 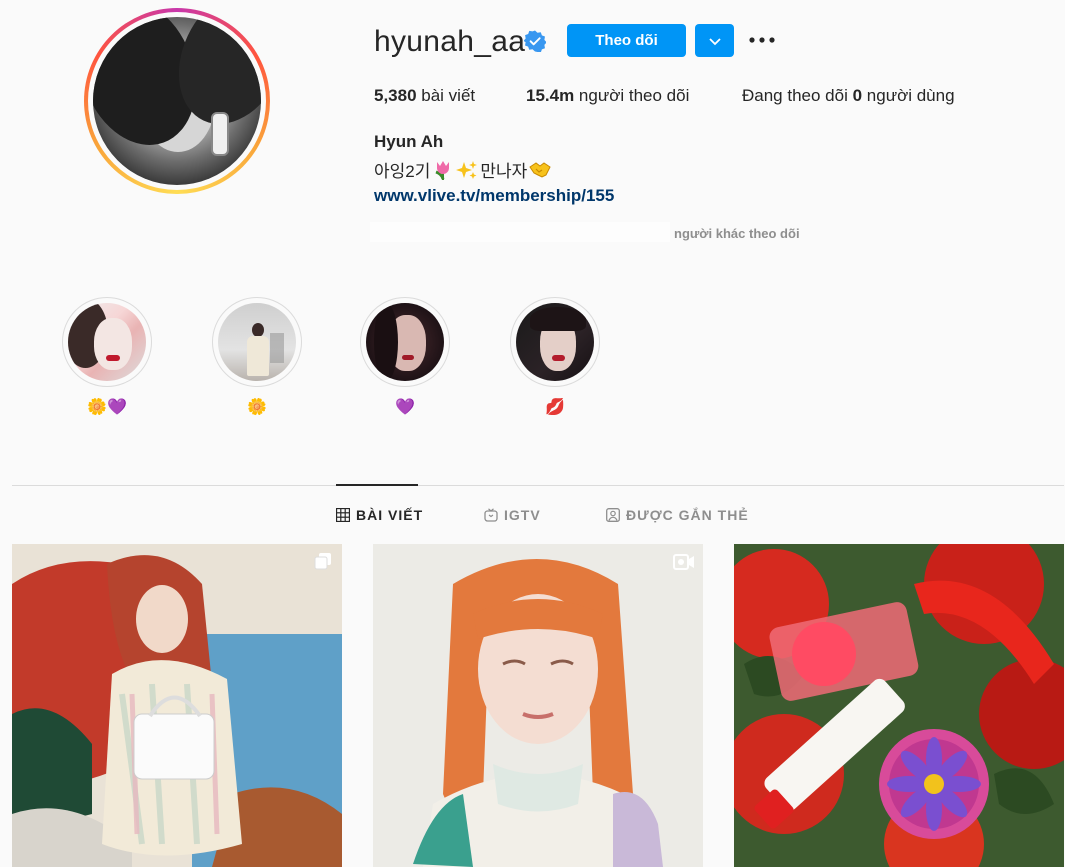 What do you see at coordinates (442, 170) in the screenshot?
I see `tulip-icon` at bounding box center [442, 170].